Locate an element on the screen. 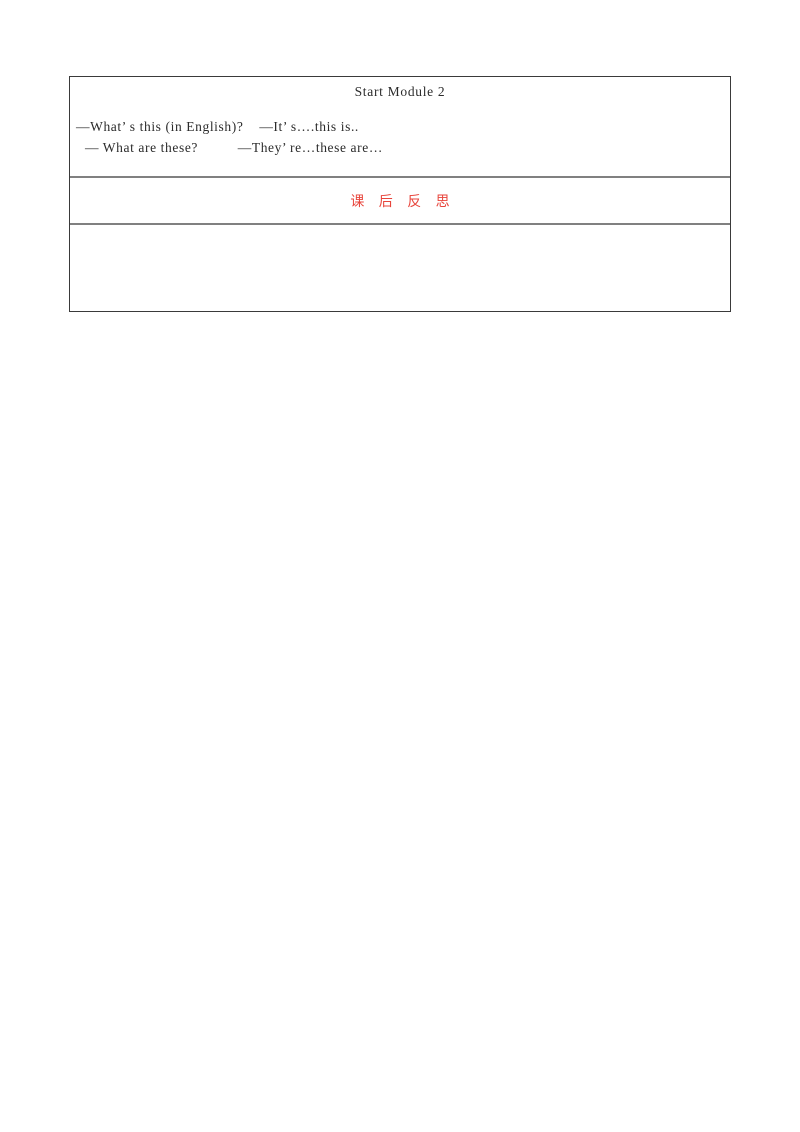 The height and width of the screenshot is (1132, 800). module-title: Start Module 2 is located at coordinates (400, 91).